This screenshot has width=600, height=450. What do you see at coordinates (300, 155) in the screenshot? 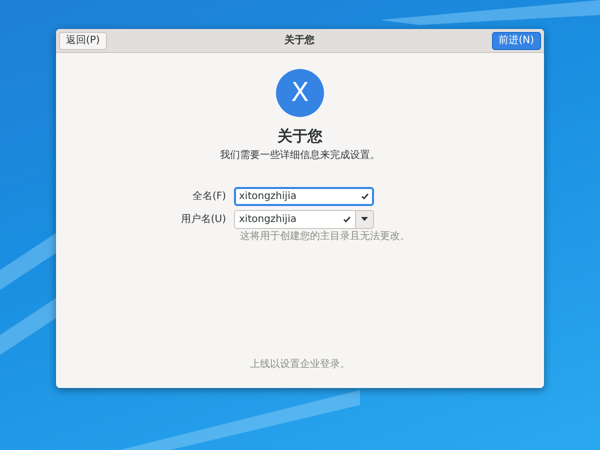
I see `subtitle: 我们需要一些详细信息来完成设置。` at bounding box center [300, 155].